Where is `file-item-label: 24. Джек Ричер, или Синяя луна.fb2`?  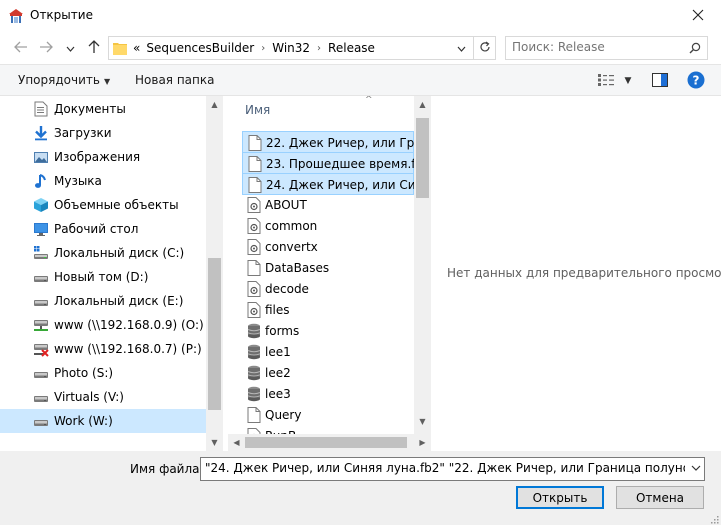
file-item-label: 24. Джек Ричер, или Синяя луна.fb2 is located at coordinates (348, 185).